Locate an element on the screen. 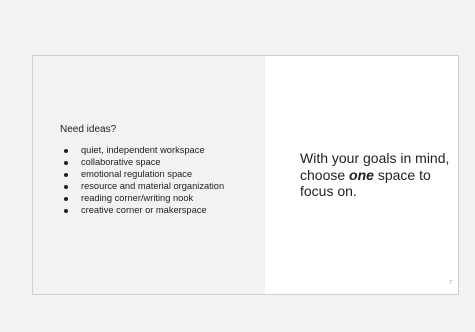  list-item: emotional regulation space is located at coordinates (142, 174).